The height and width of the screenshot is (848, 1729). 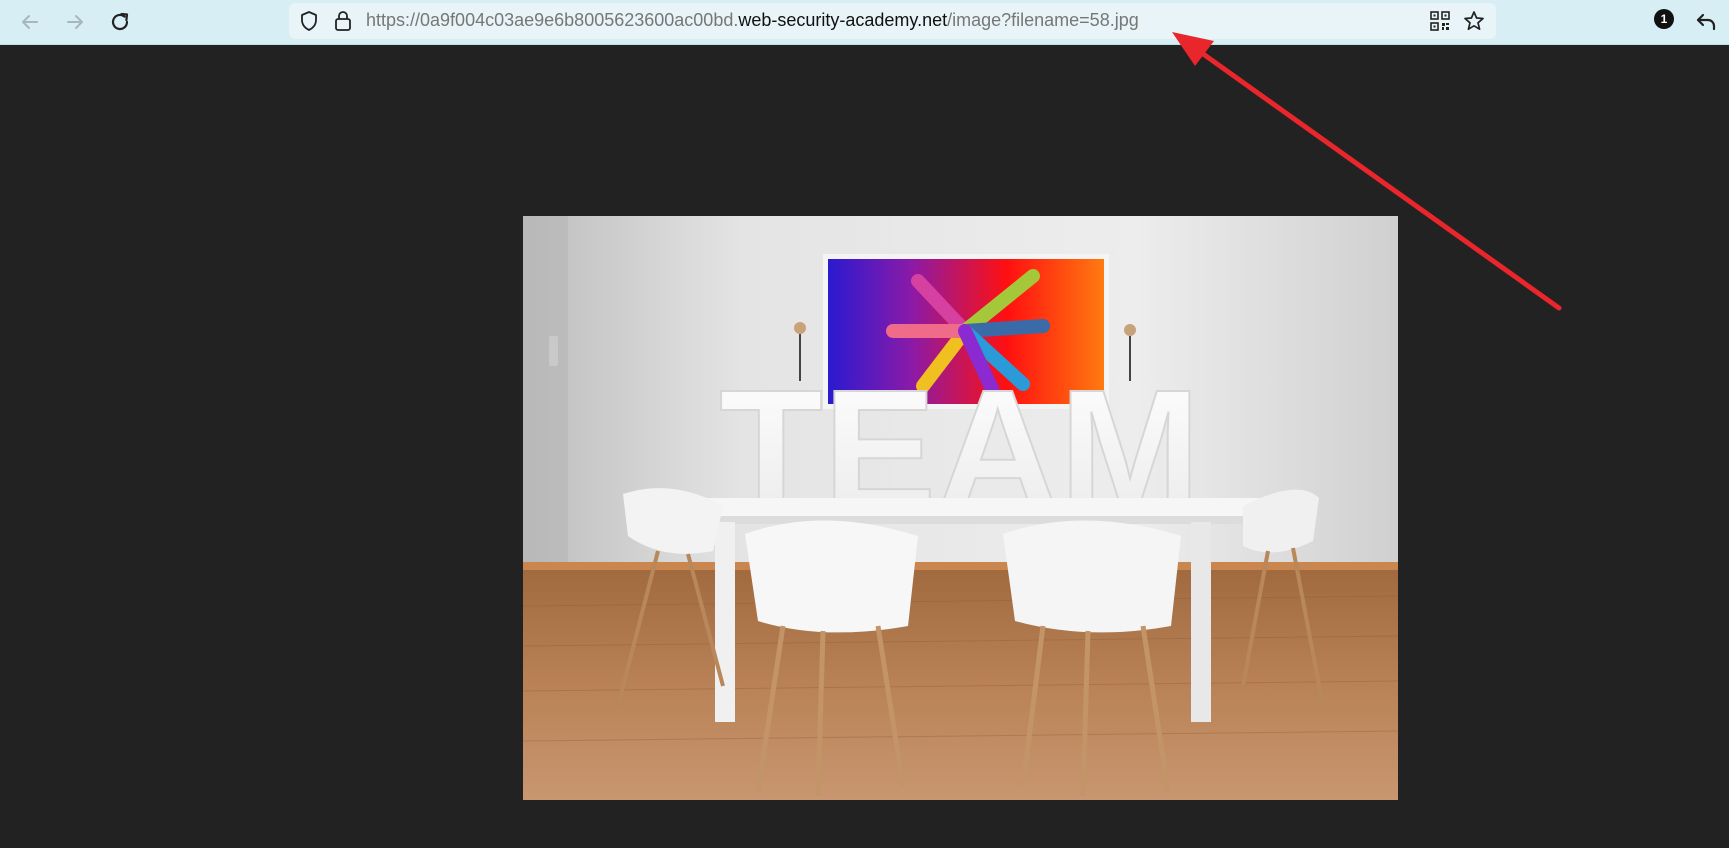 I want to click on shield-icon, so click(x=309, y=21).